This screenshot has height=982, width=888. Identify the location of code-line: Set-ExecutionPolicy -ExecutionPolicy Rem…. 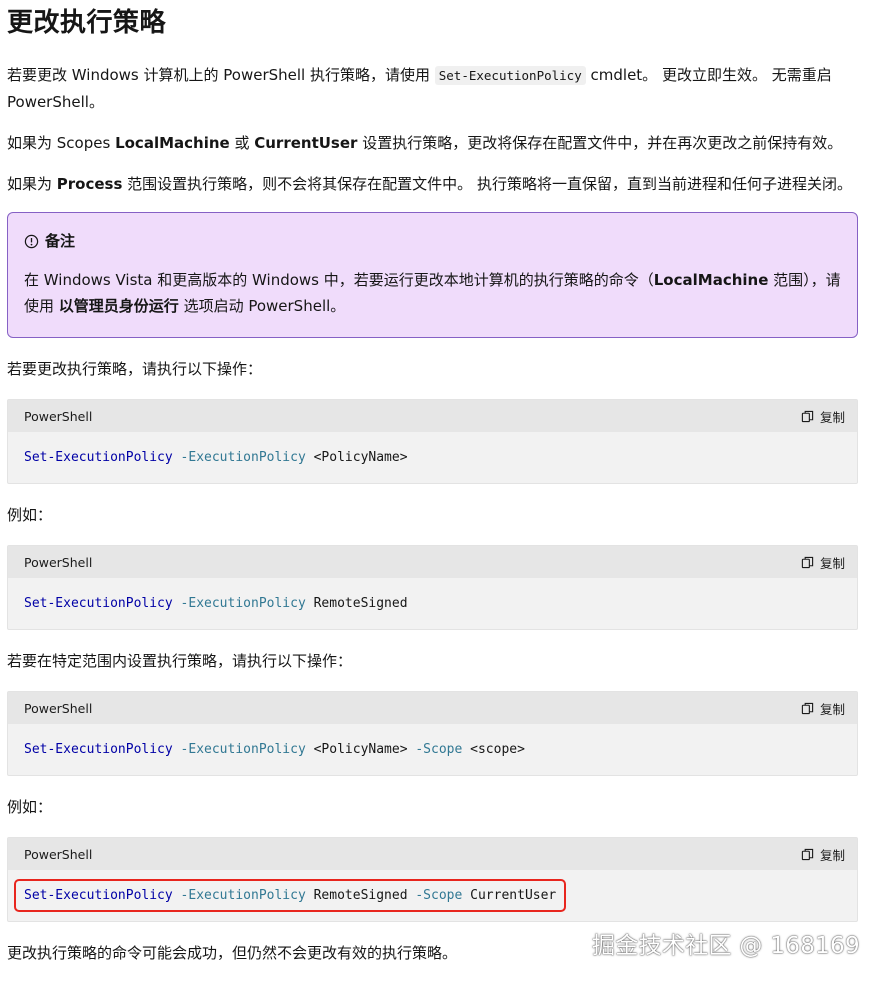
(216, 603).